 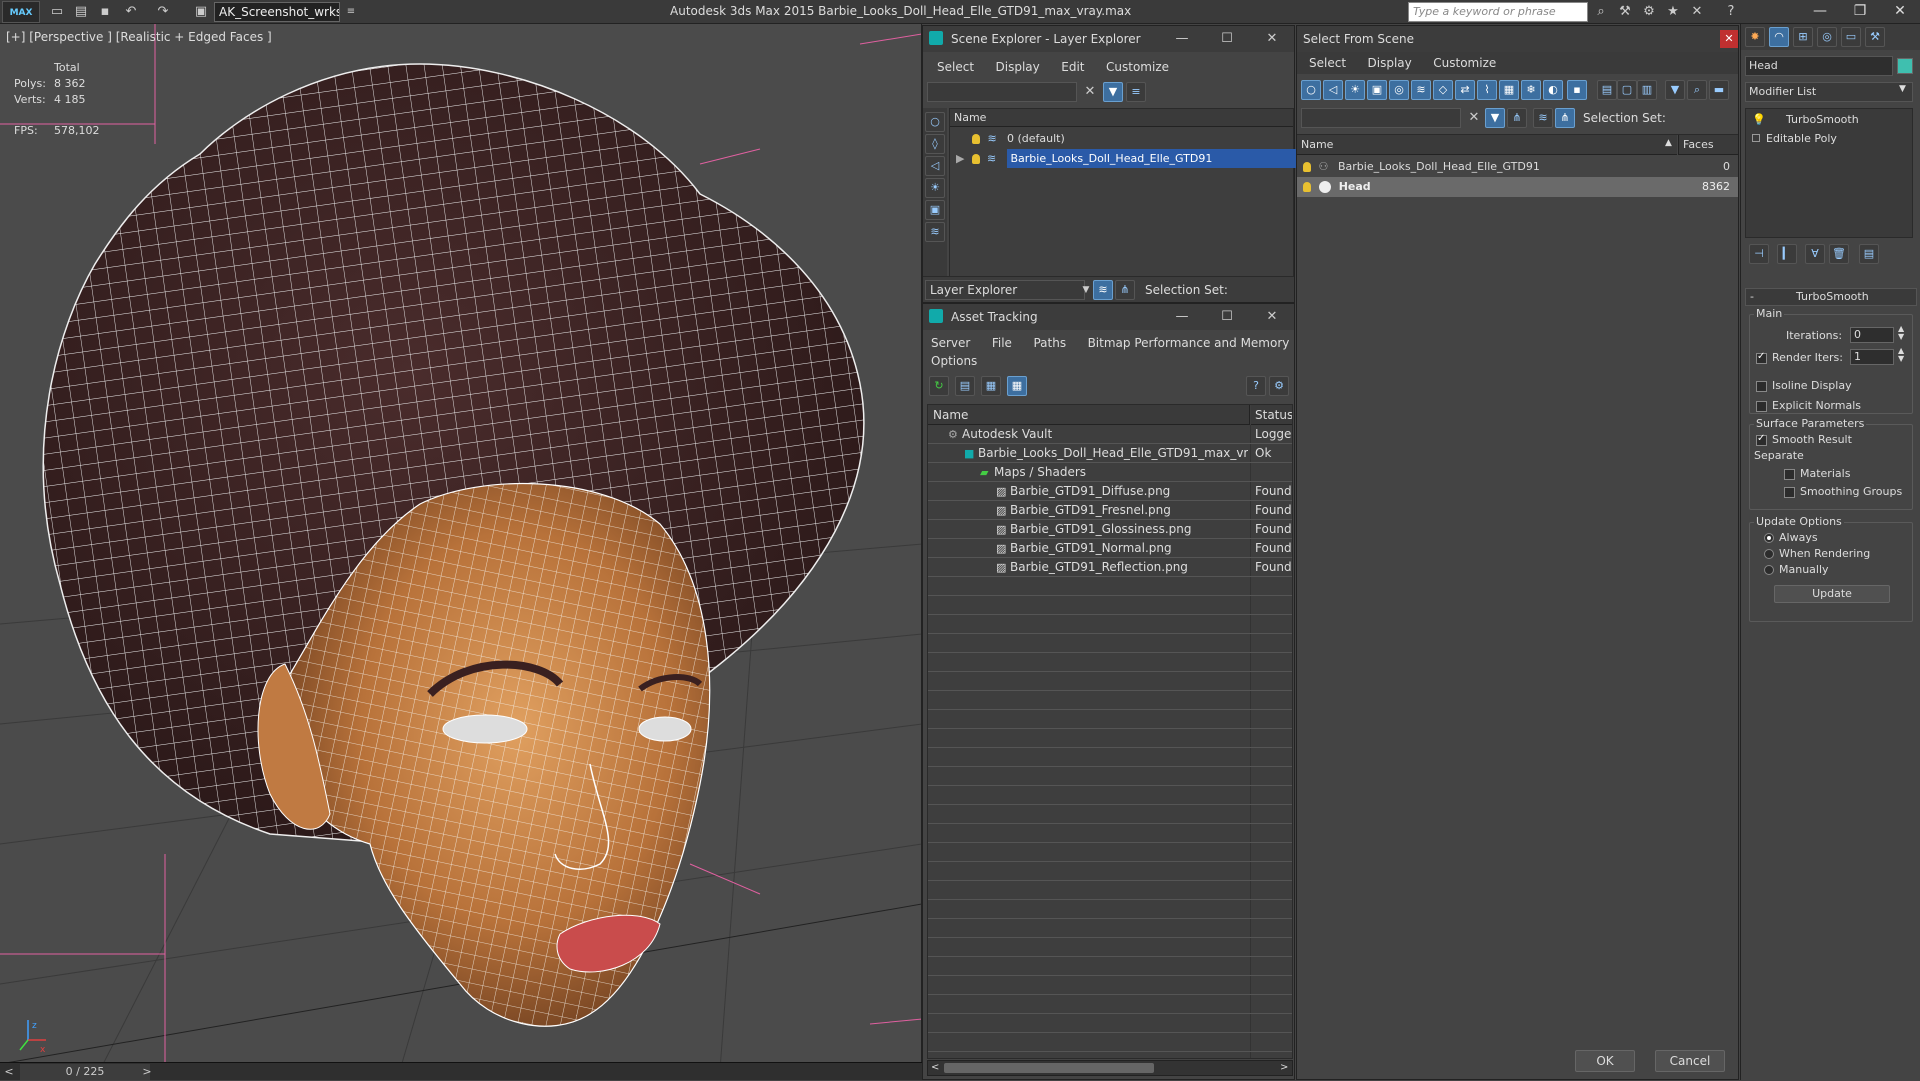 I want to click on app-logo: MAX, so click(x=21, y=12).